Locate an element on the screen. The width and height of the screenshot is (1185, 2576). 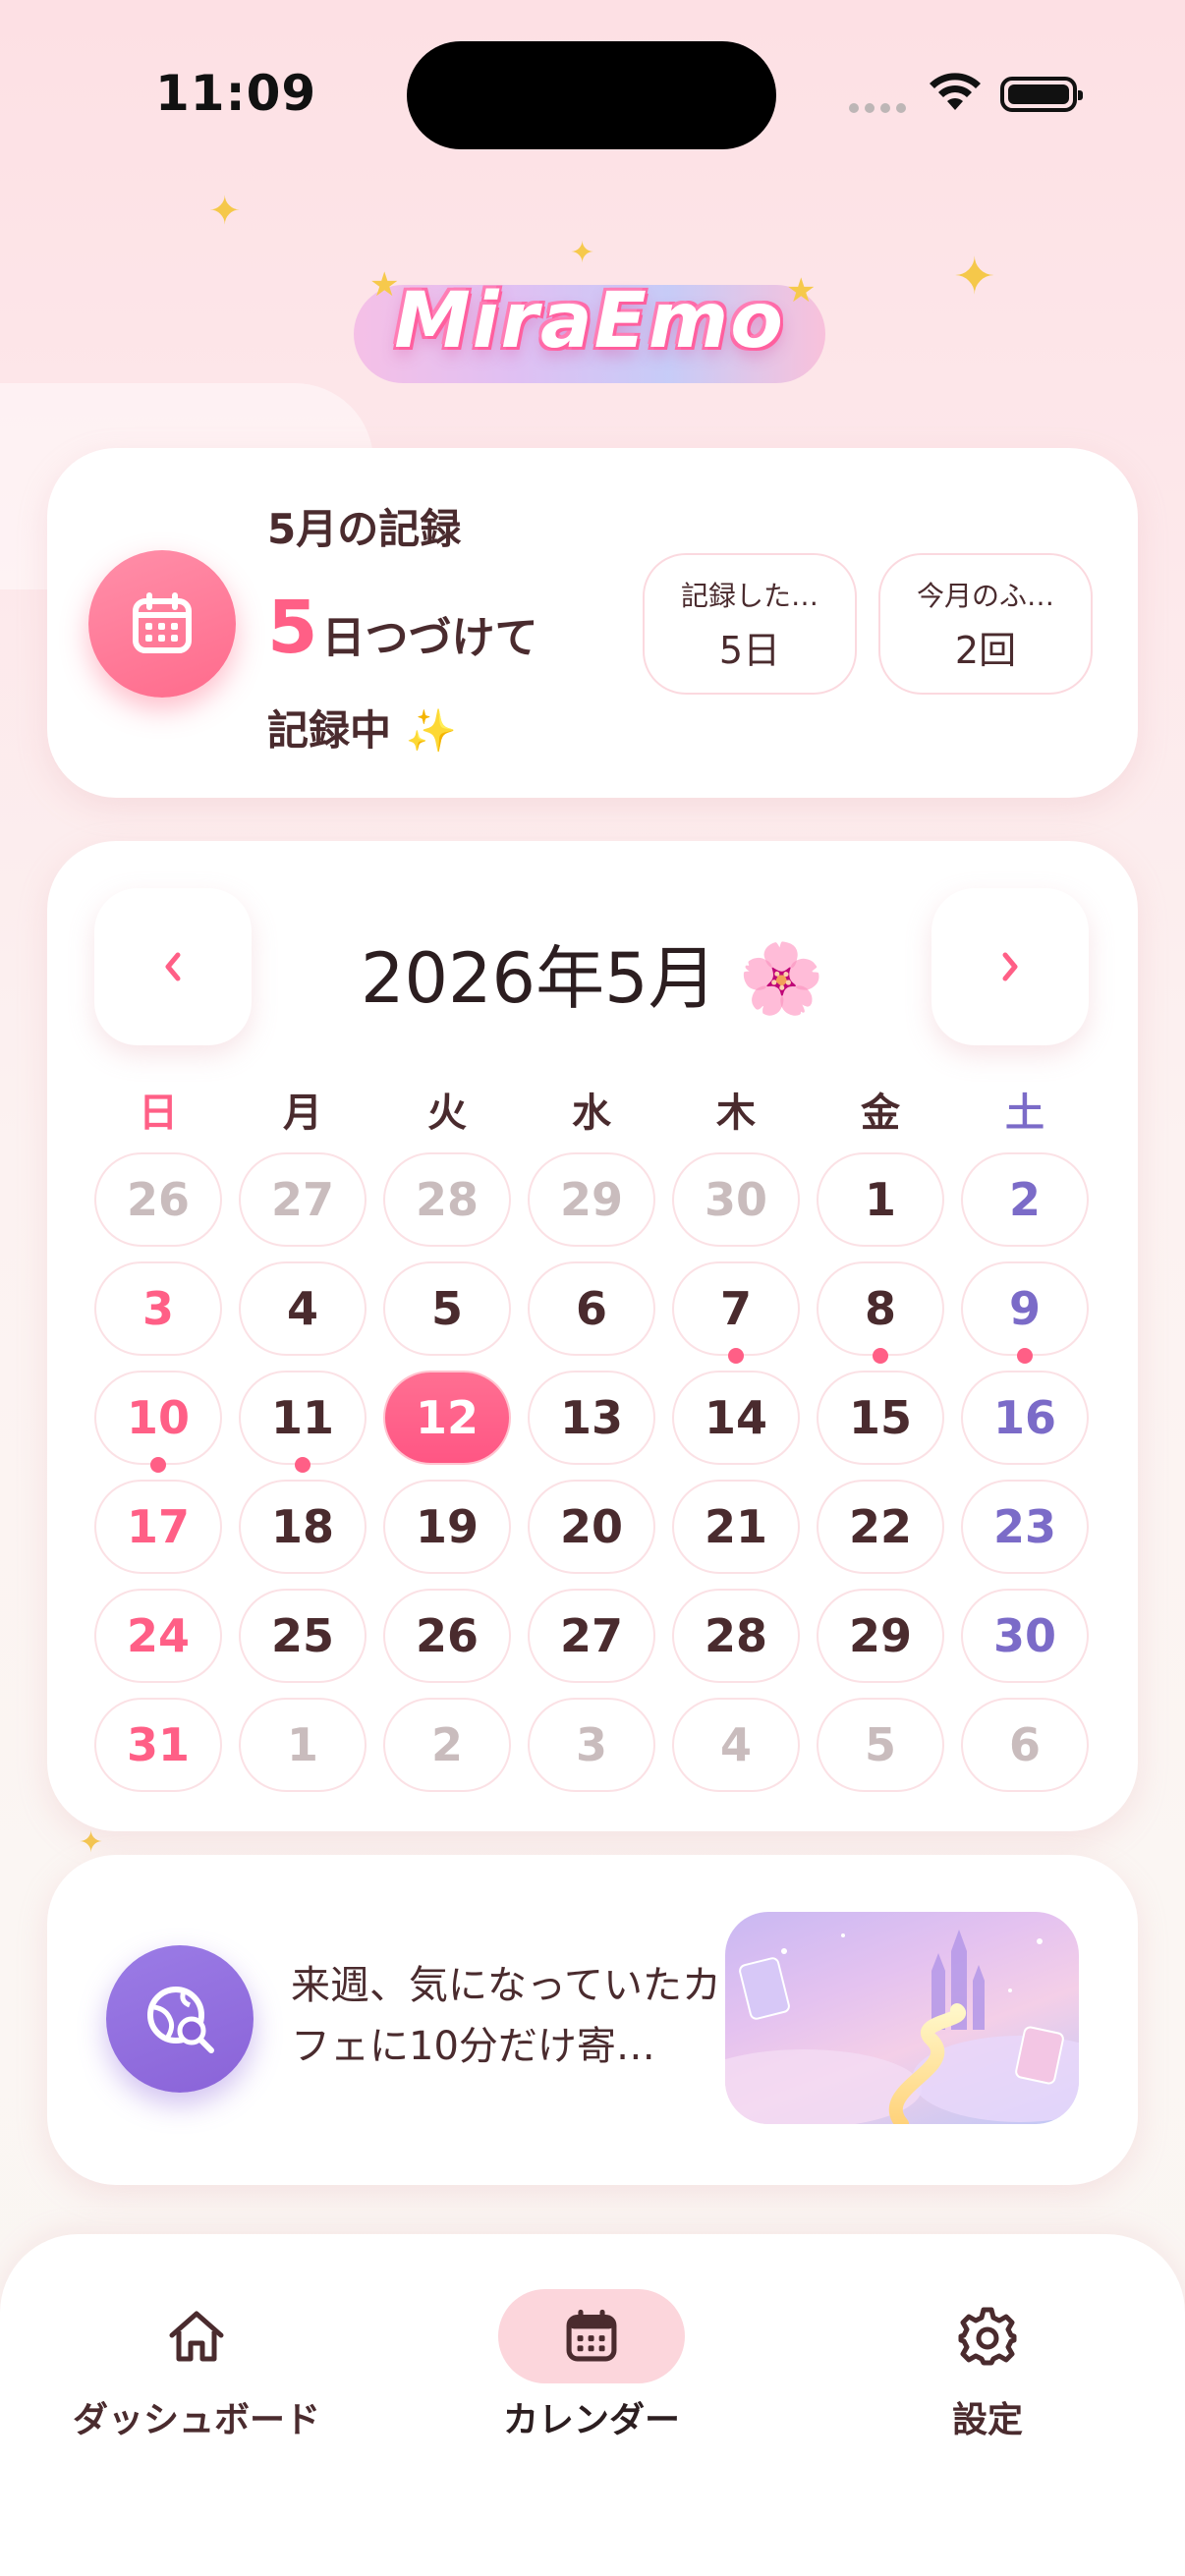
calendar-day: 20 is located at coordinates (592, 1527).